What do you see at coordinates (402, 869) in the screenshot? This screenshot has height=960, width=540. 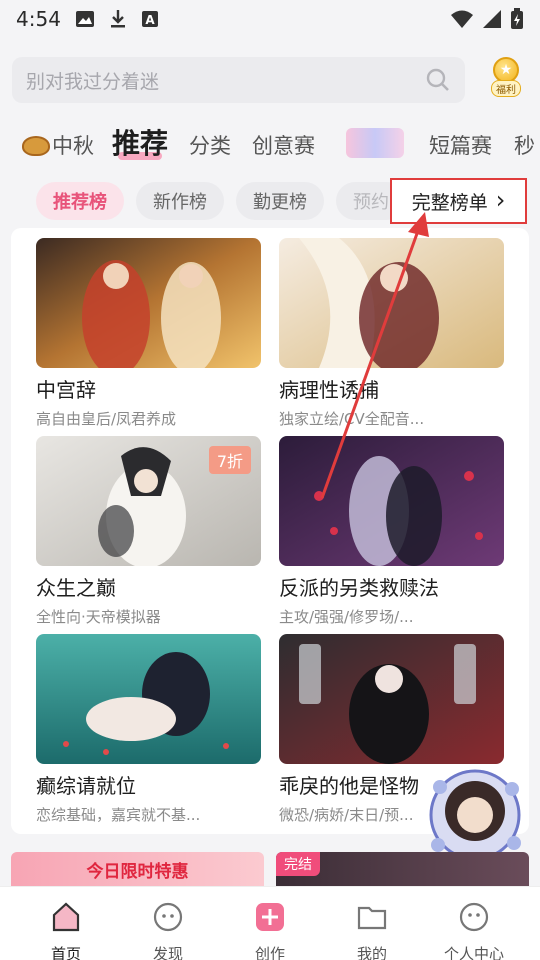 I see `completed-banner: 完结` at bounding box center [402, 869].